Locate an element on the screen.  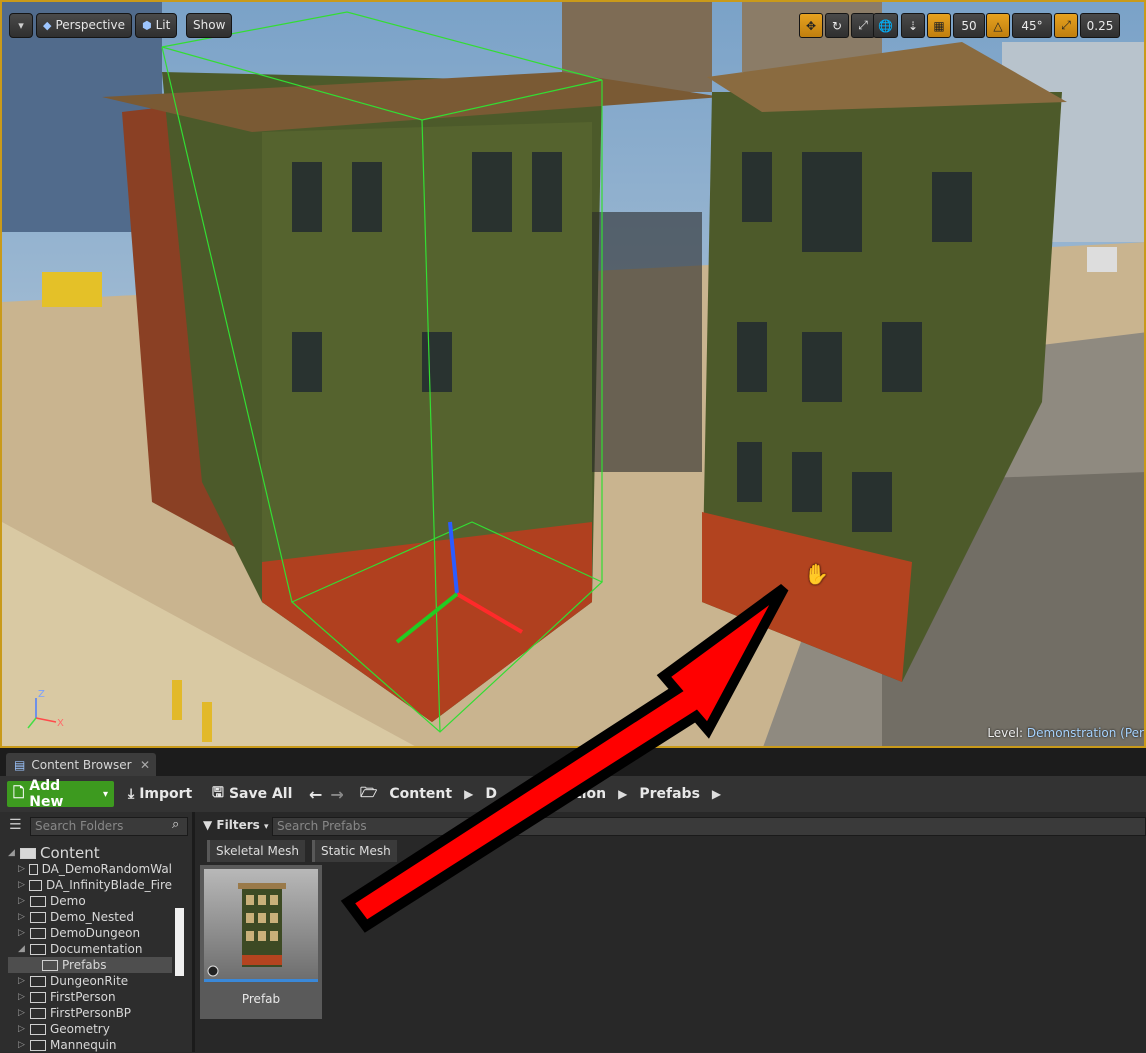
tree-scrollbar is located at coordinates (179, 942).